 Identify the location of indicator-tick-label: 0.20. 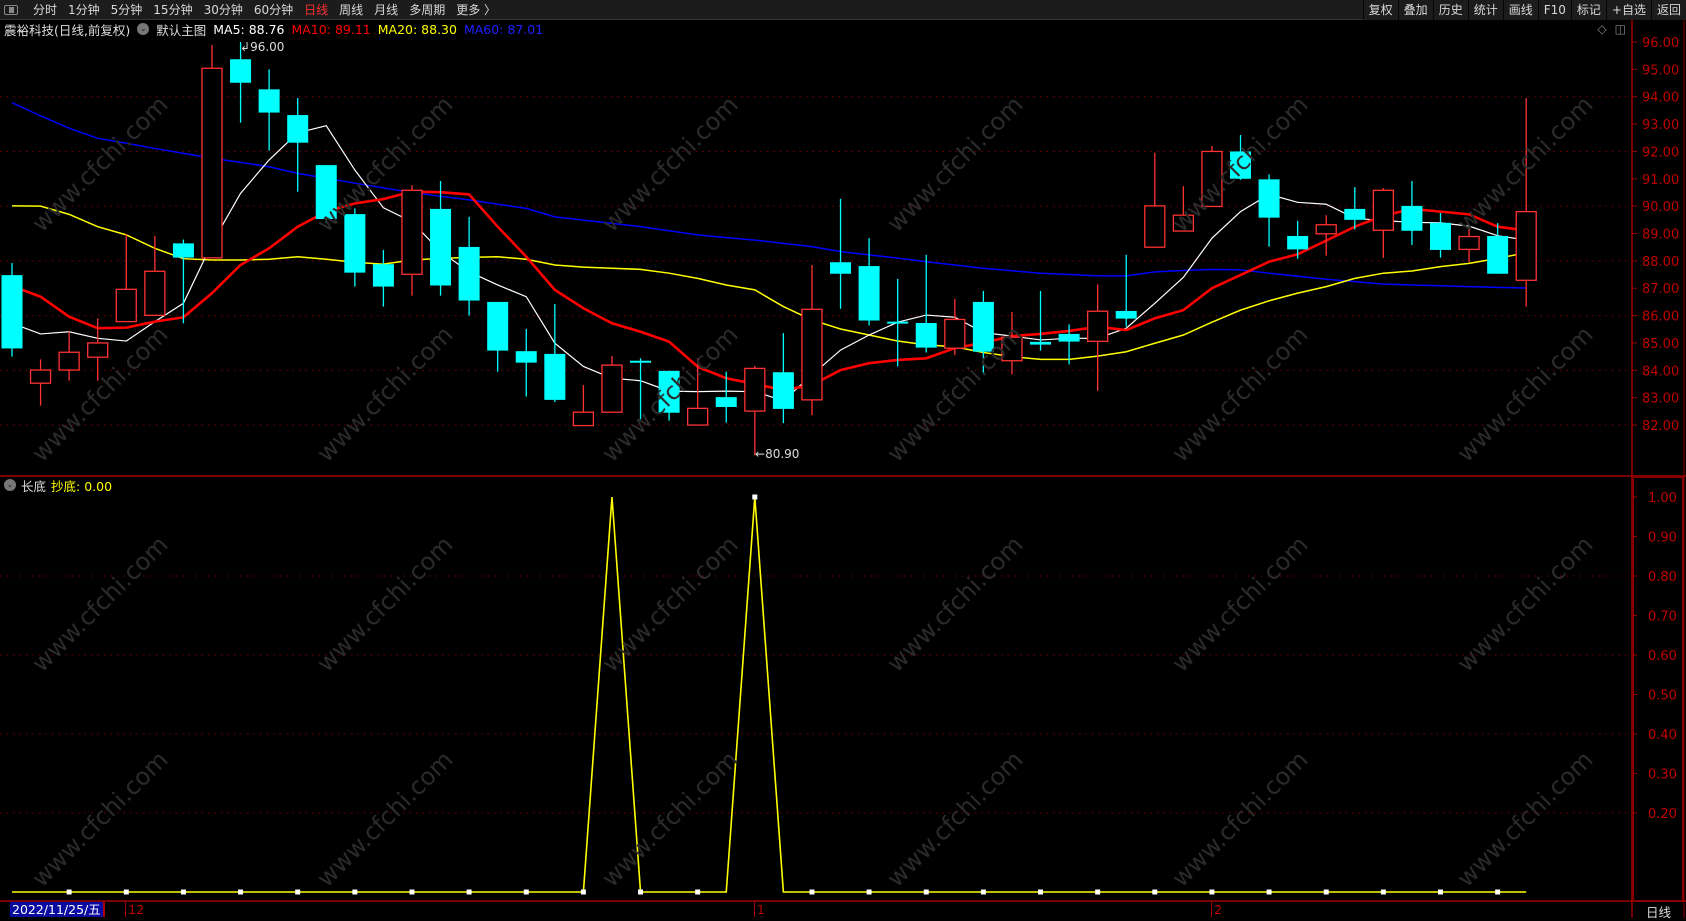
(1662, 814).